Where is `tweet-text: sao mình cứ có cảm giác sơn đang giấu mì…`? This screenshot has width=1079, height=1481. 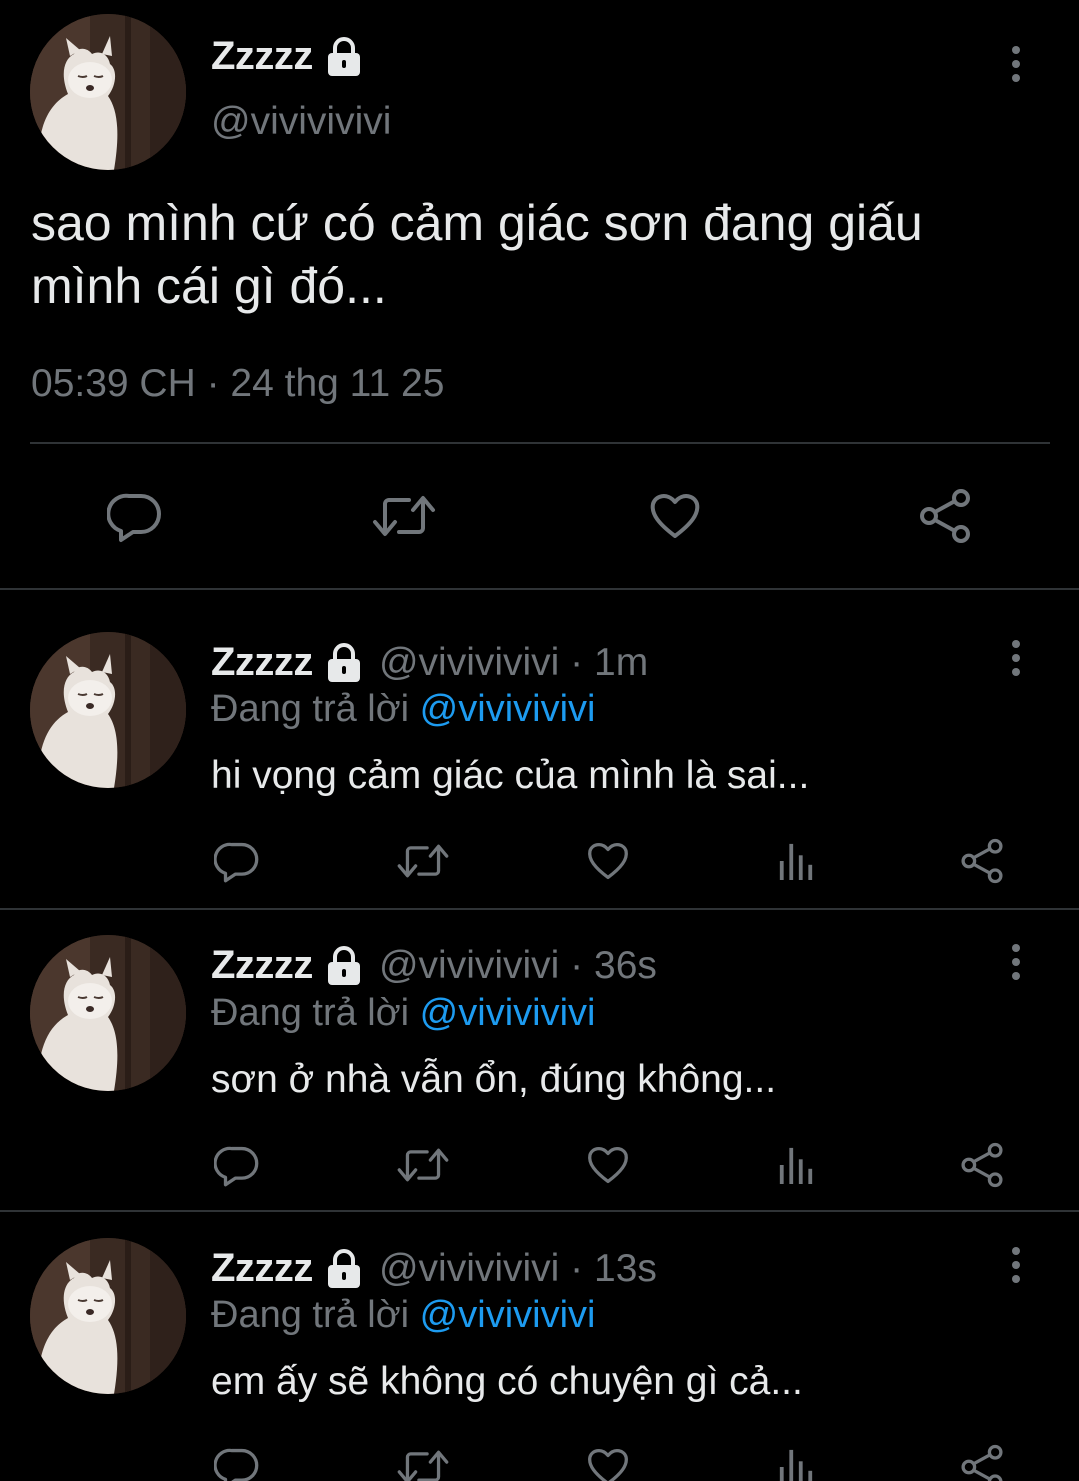
tweet-text: sao mình cứ có cảm giác sơn đang giấu mì… is located at coordinates (477, 254).